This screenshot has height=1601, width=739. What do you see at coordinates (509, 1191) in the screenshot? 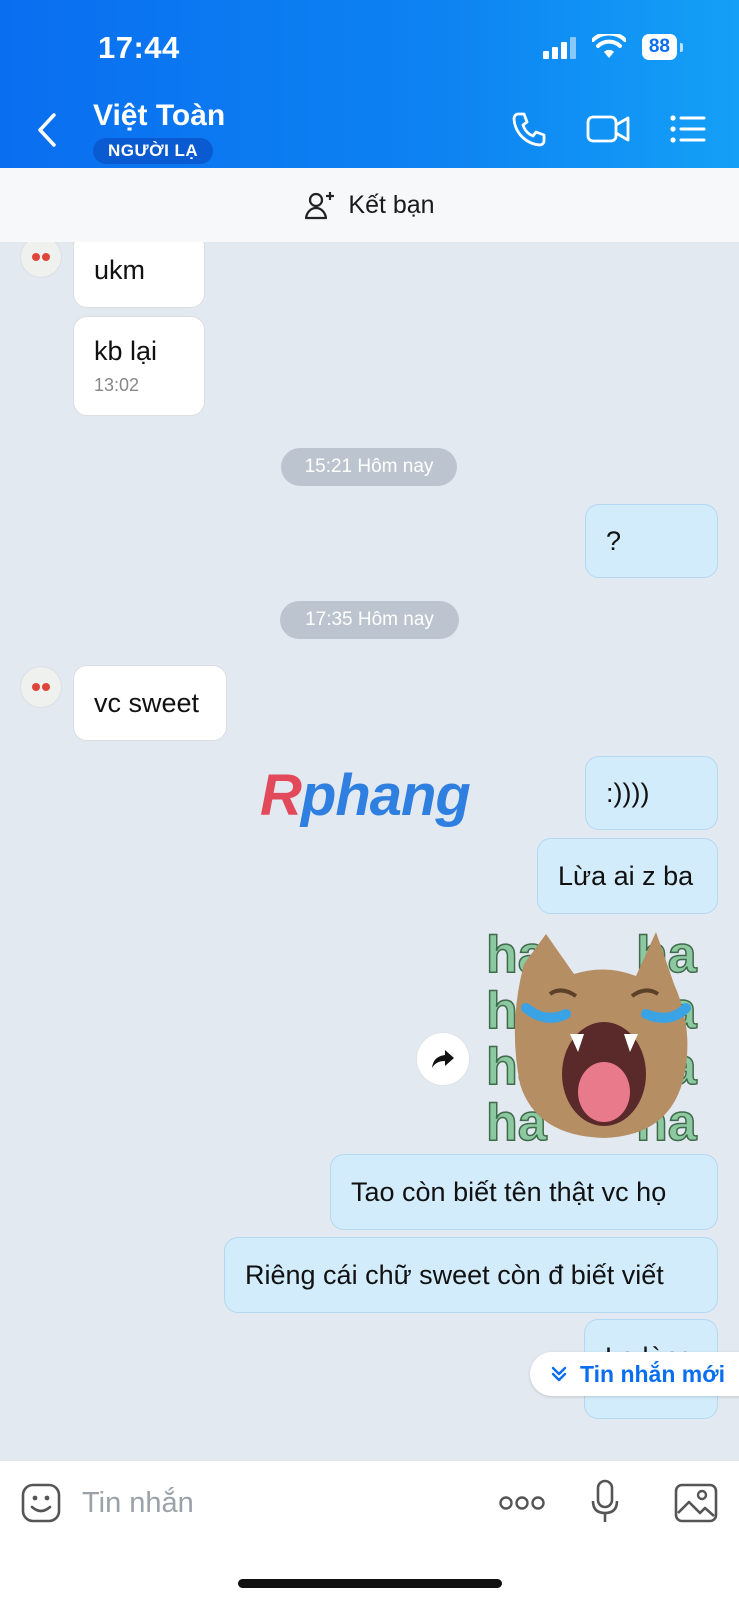
I see `message-text: Tao còn biết tên thật vc họ` at bounding box center [509, 1191].